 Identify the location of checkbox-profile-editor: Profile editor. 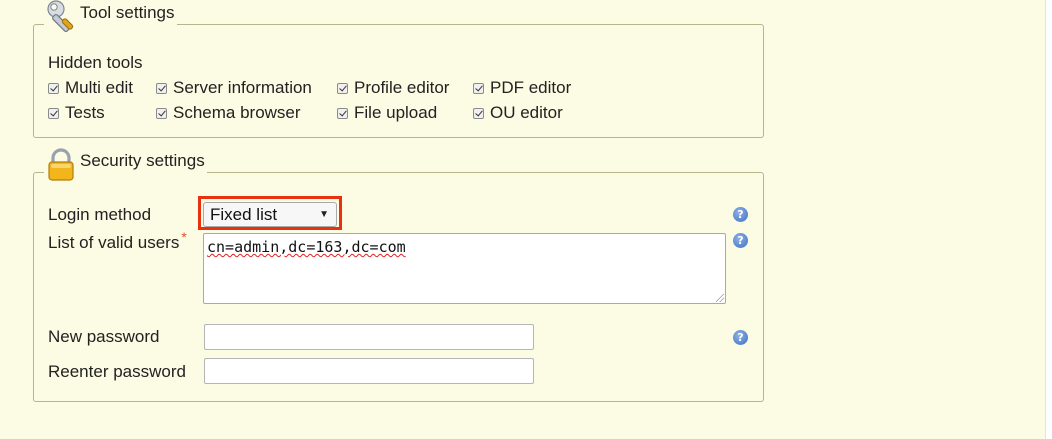
(393, 88).